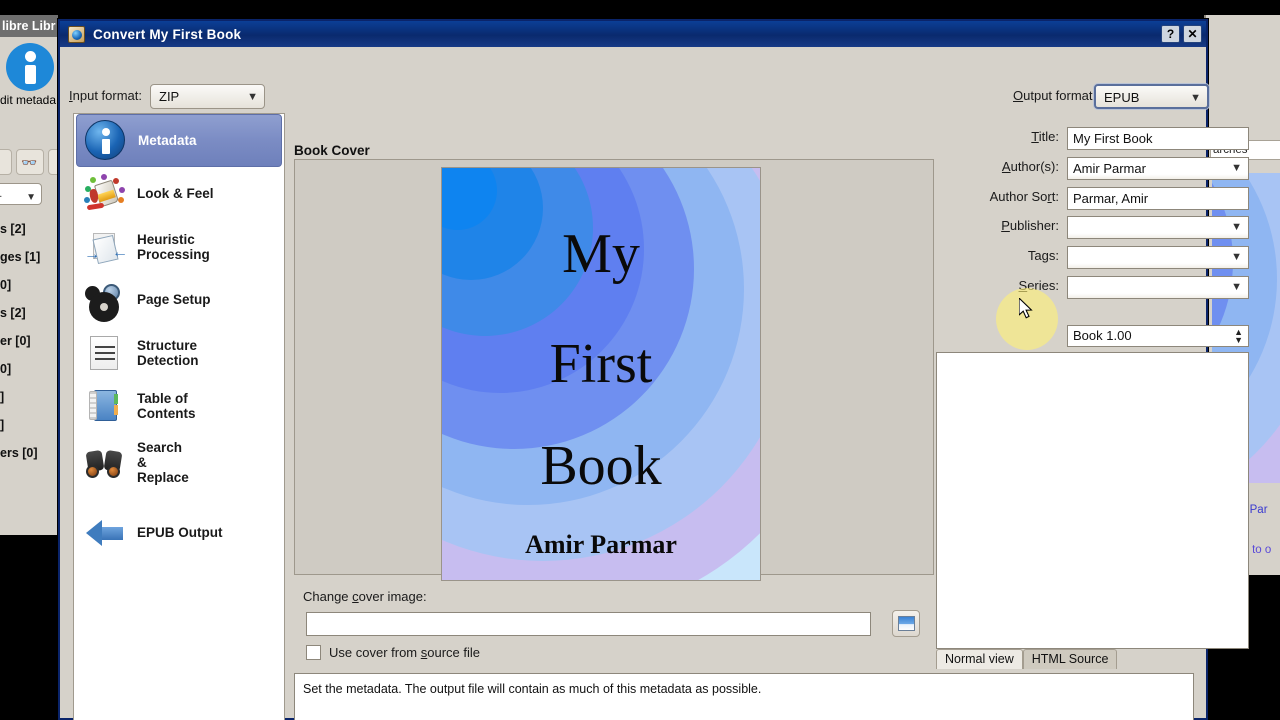 This screenshot has width=1280, height=720. Describe the element at coordinates (1151, 96) in the screenshot. I see `output-format-select: EPUB ▼` at that location.